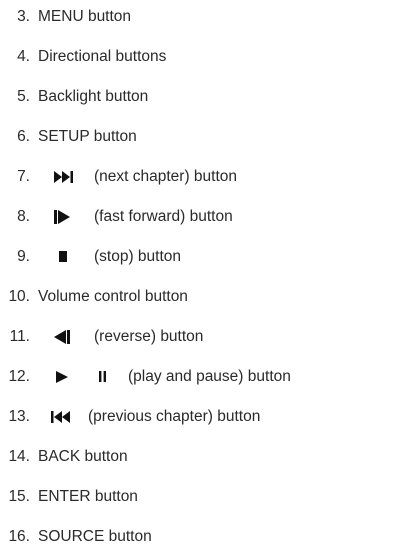  Describe the element at coordinates (19, 296) in the screenshot. I see `item-number: 10.` at that location.